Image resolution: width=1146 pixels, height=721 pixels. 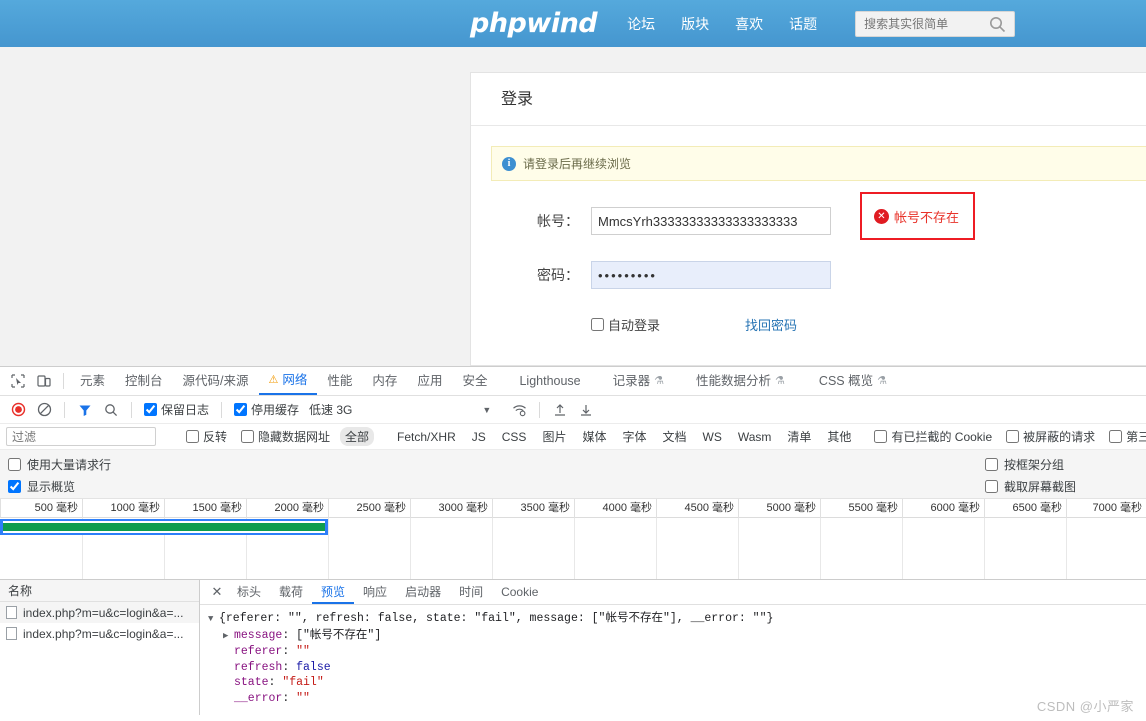 What do you see at coordinates (164, 527) in the screenshot?
I see `overview-selection-window` at bounding box center [164, 527].